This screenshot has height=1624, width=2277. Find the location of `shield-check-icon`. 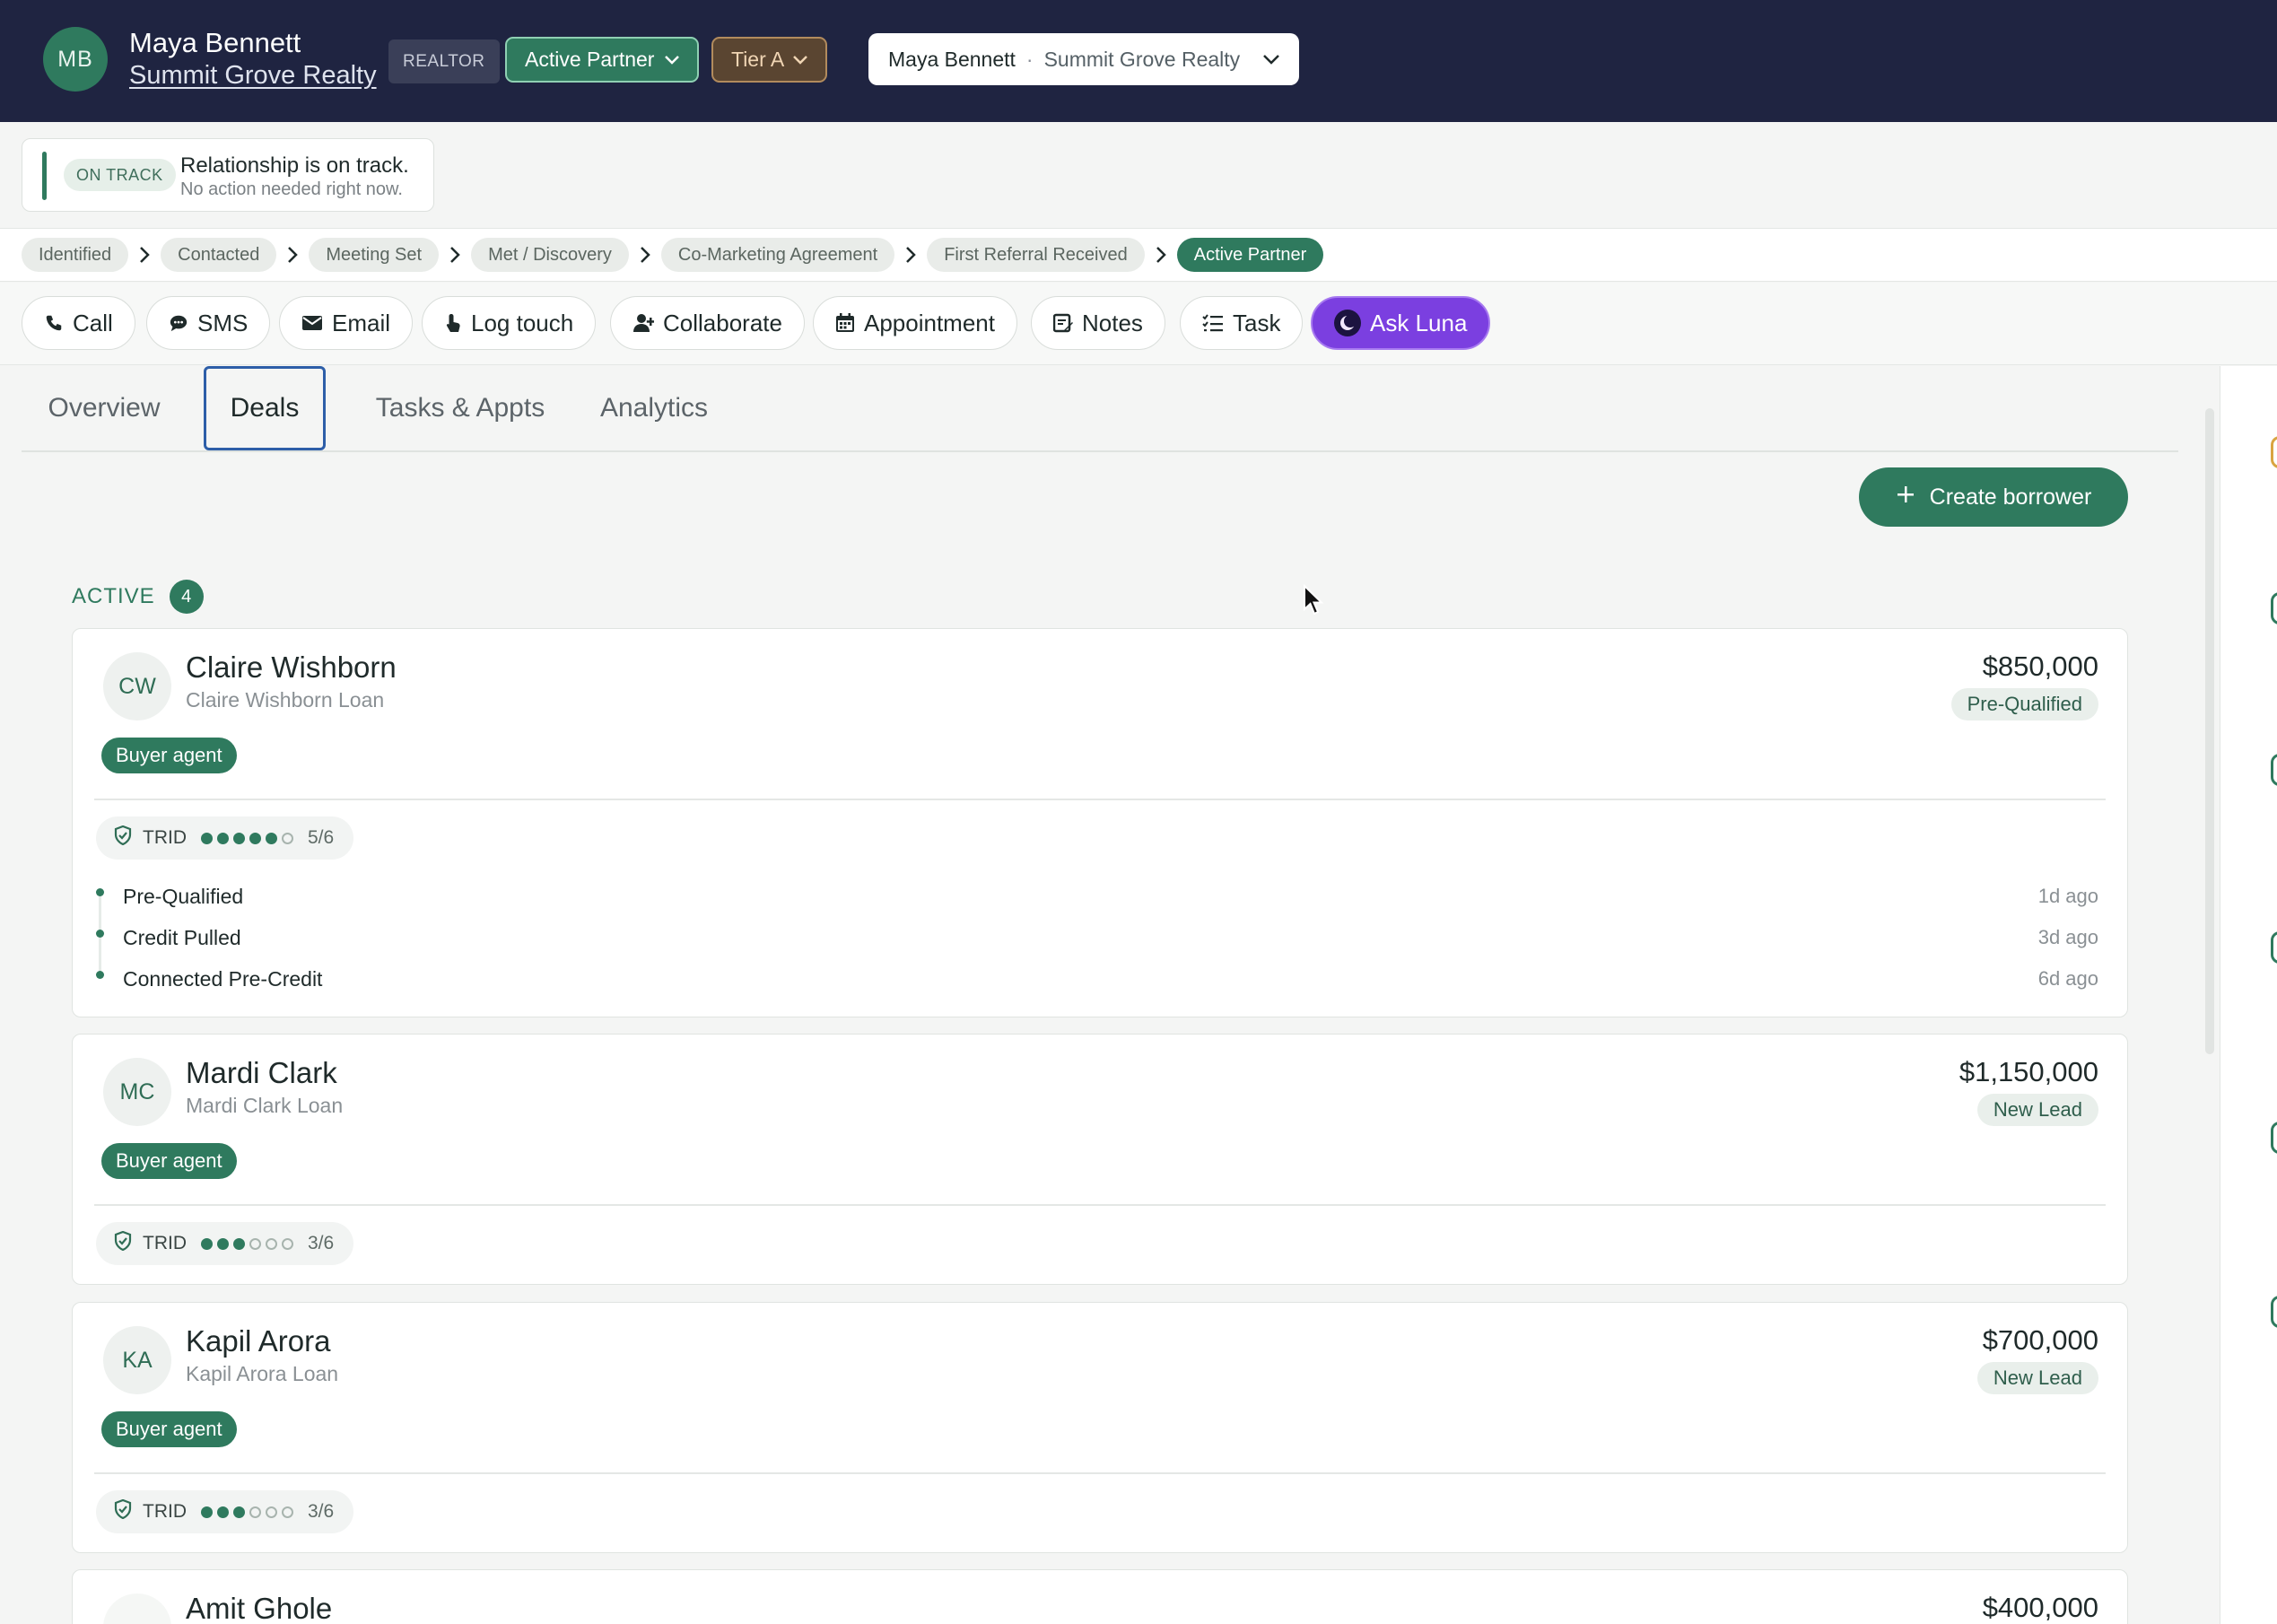

shield-check-icon is located at coordinates (123, 1243).